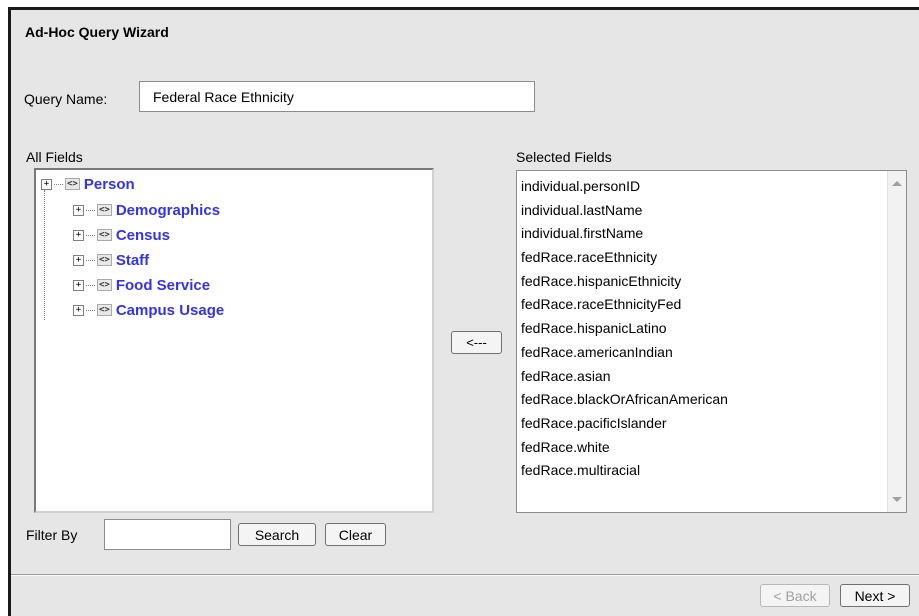 This screenshot has width=919, height=616. Describe the element at coordinates (54, 157) in the screenshot. I see `all-fields-label: All Fields` at that location.